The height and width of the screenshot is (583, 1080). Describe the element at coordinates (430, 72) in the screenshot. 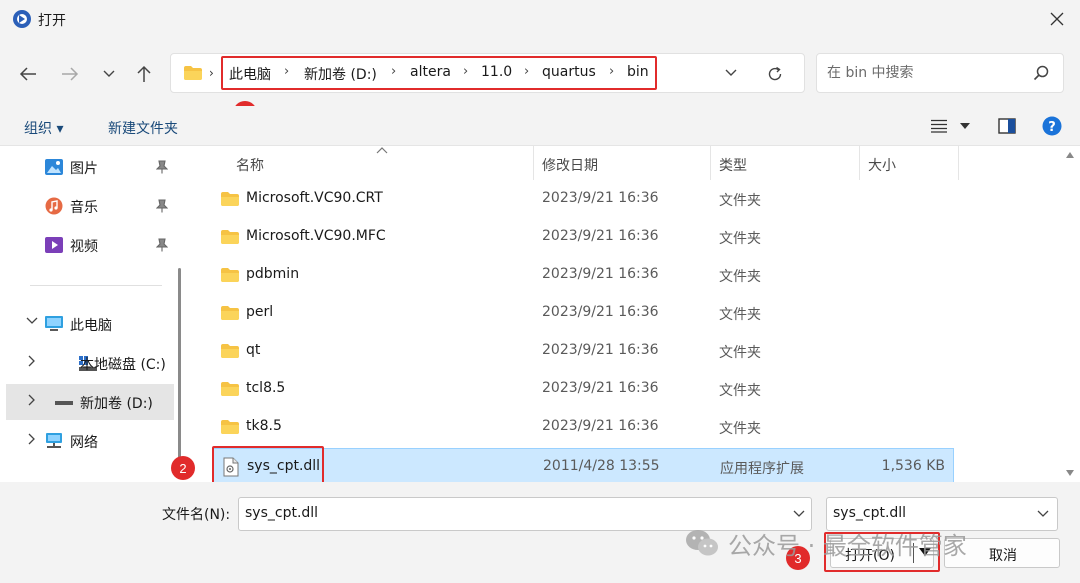

I see `breadcrumb-altera: altera` at that location.